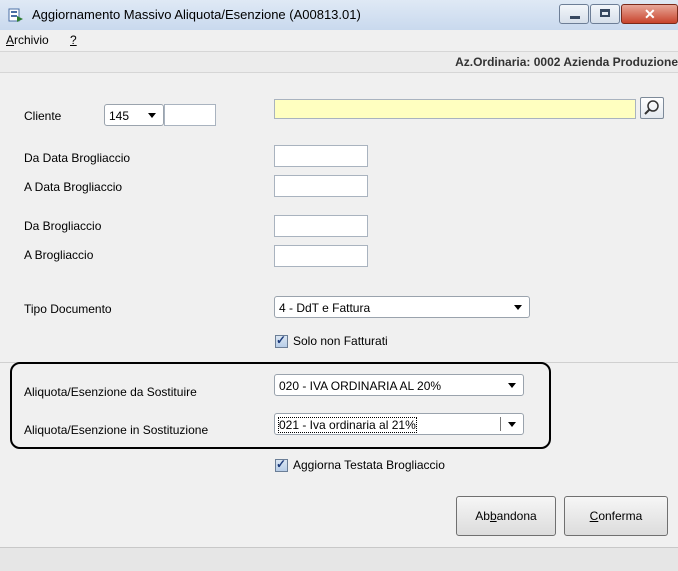 The height and width of the screenshot is (571, 678). I want to click on conferma-button: Conferma, so click(616, 516).